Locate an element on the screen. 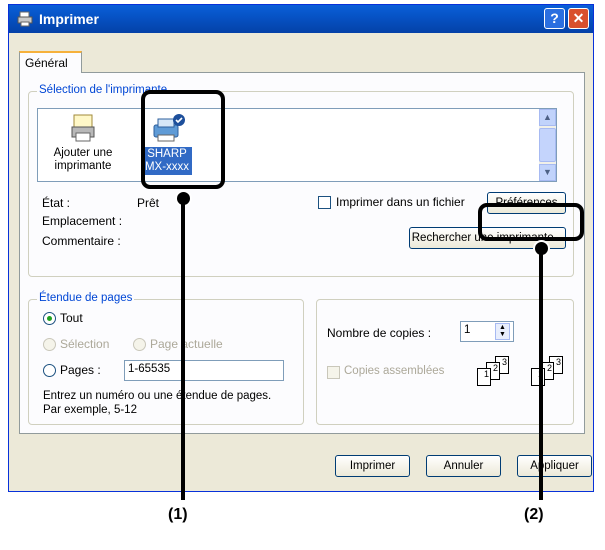 This screenshot has height=550, width=605. spinner-arrows-icon: ▲ ▼ is located at coordinates (502, 331).